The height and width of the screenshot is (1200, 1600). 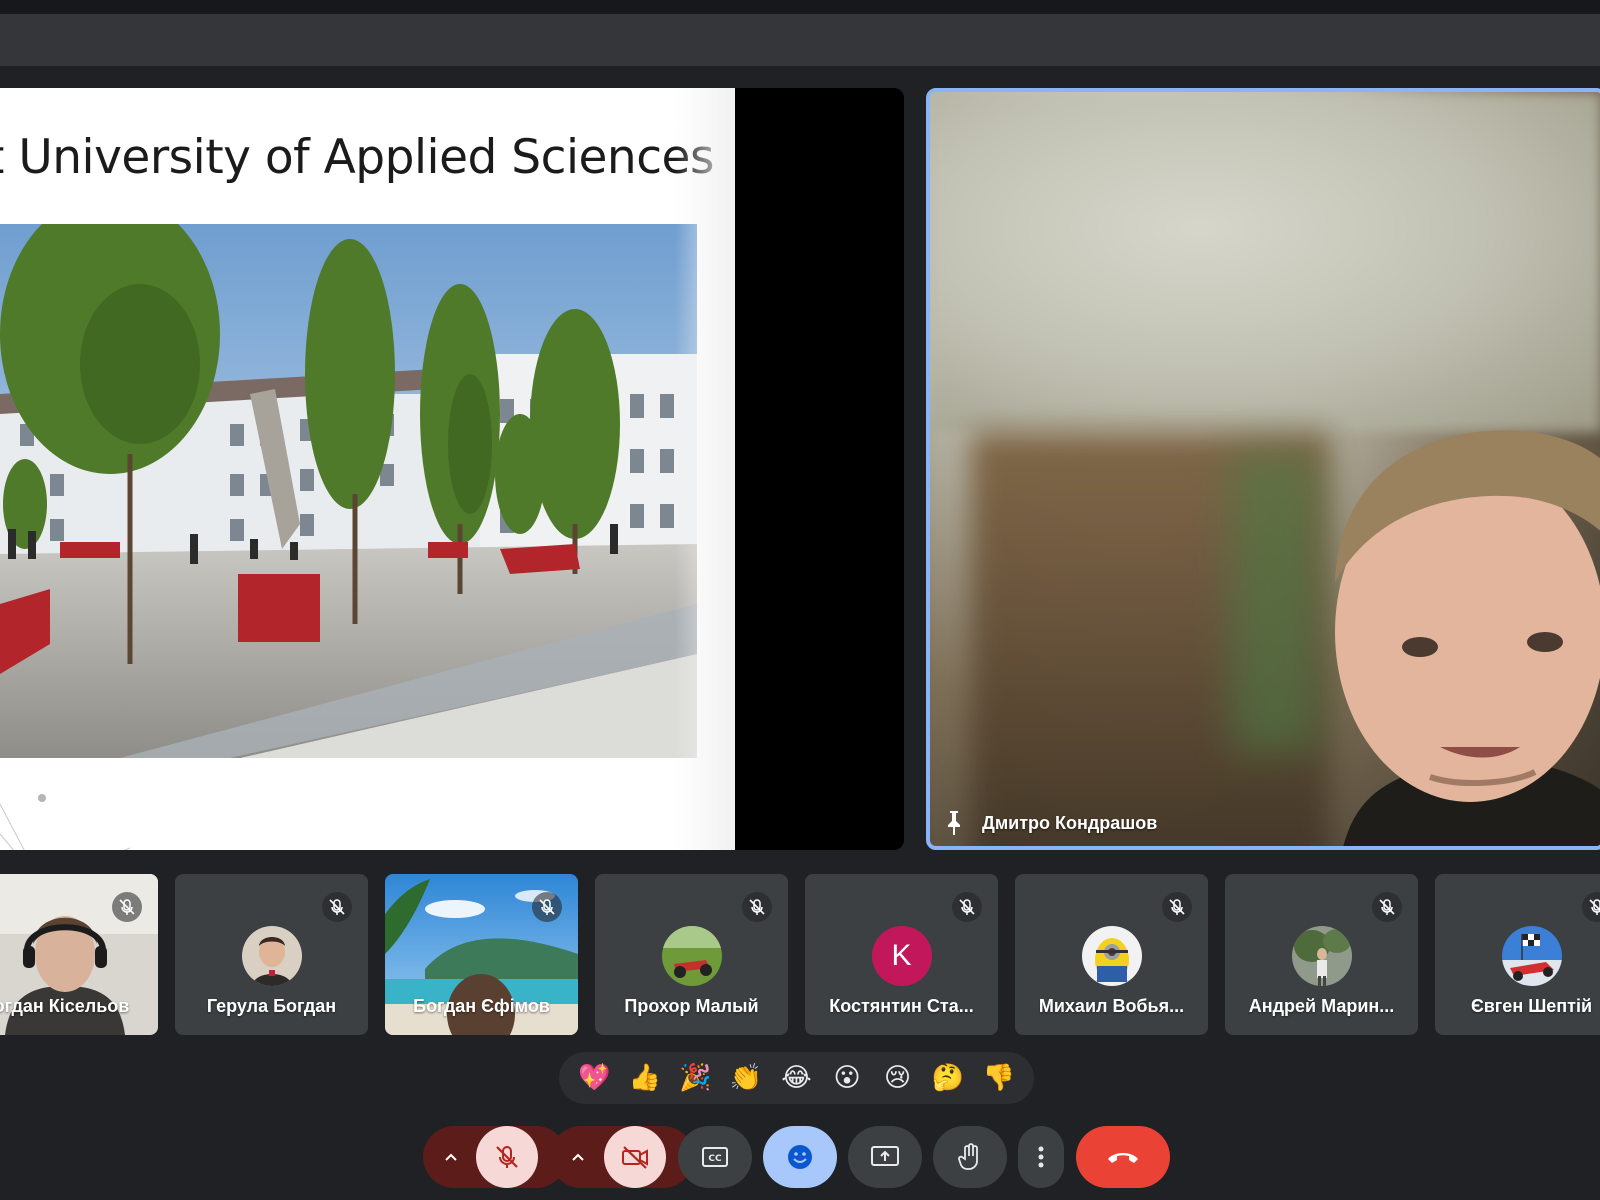 What do you see at coordinates (1531, 1006) in the screenshot?
I see `participant-name: Євген Шептій` at bounding box center [1531, 1006].